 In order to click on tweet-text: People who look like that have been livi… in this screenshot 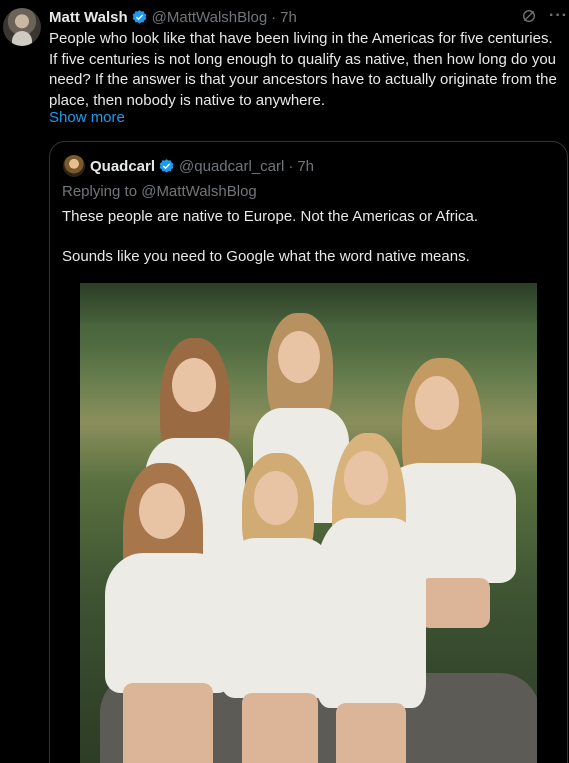, I will do `click(303, 69)`.